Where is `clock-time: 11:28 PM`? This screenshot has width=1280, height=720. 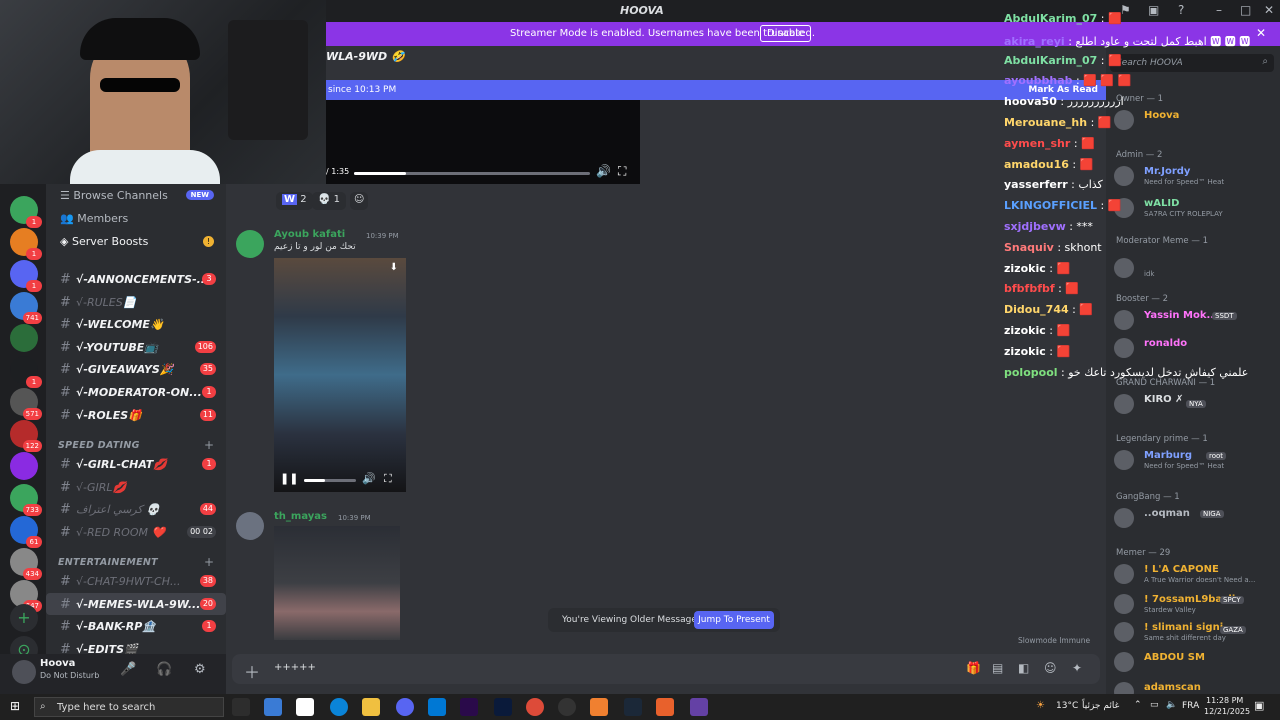
clock-time: 11:28 PM is located at coordinates (1224, 700).